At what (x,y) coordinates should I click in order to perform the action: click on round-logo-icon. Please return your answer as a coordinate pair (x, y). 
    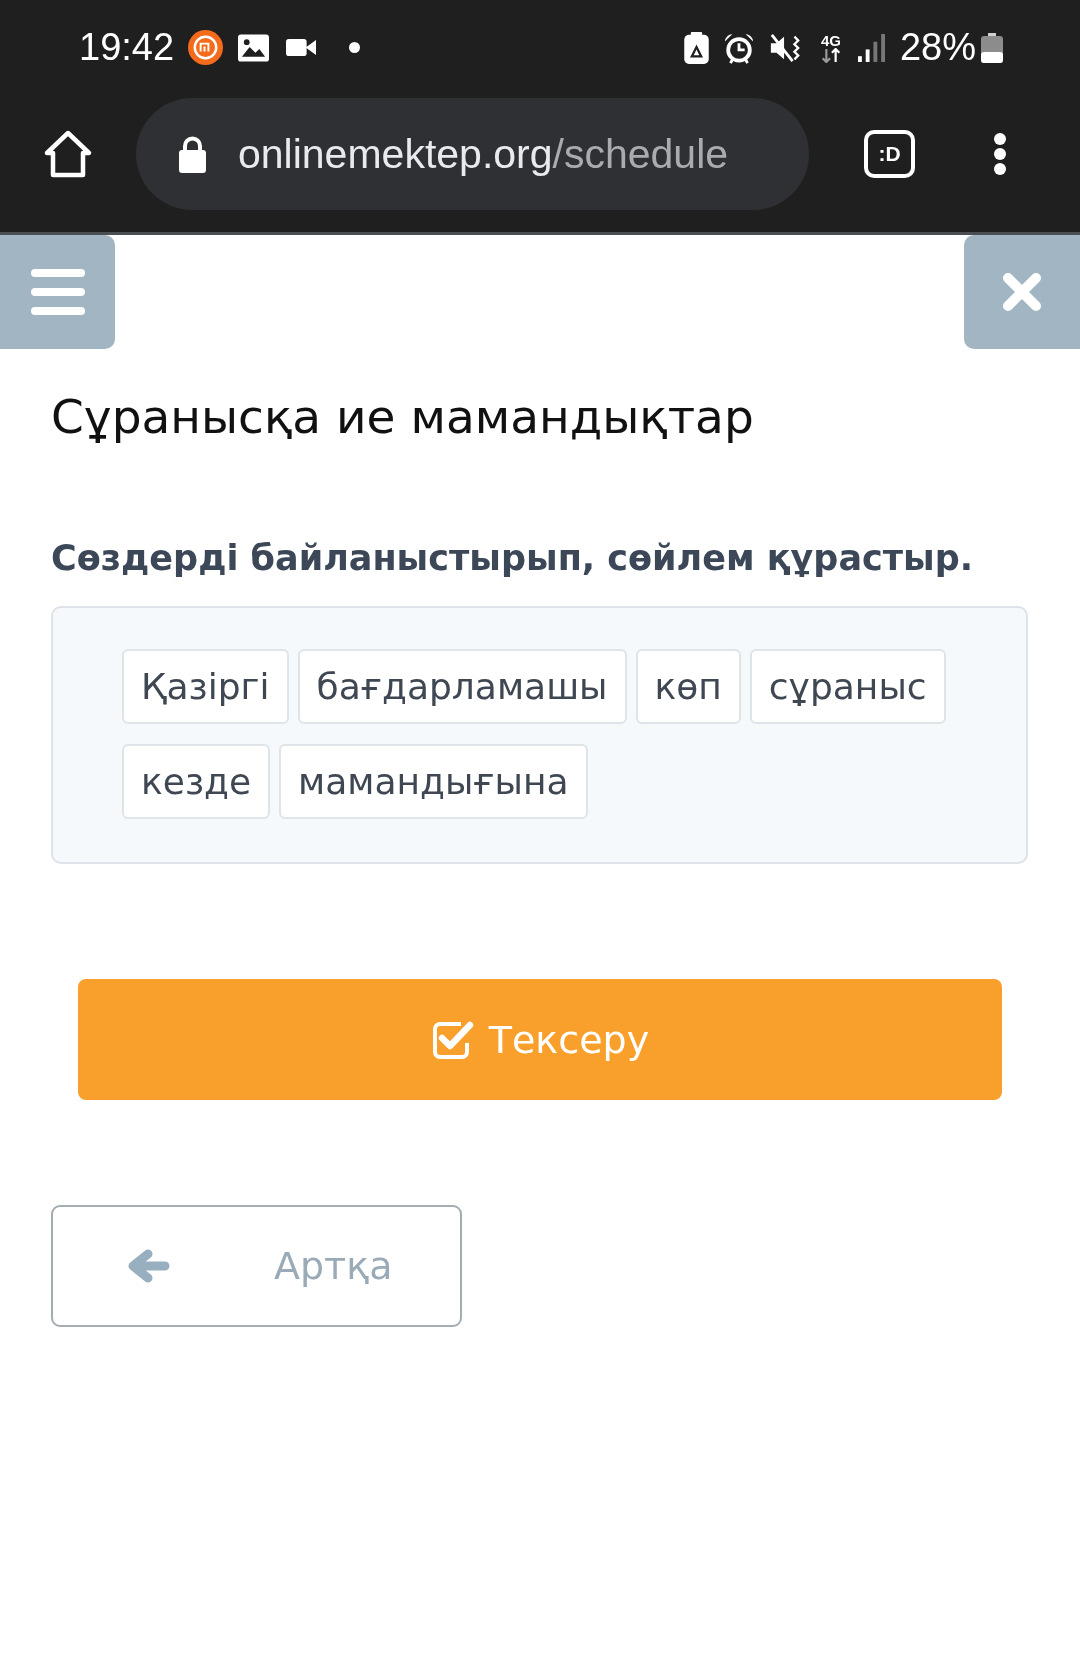
    Looking at the image, I should click on (206, 47).